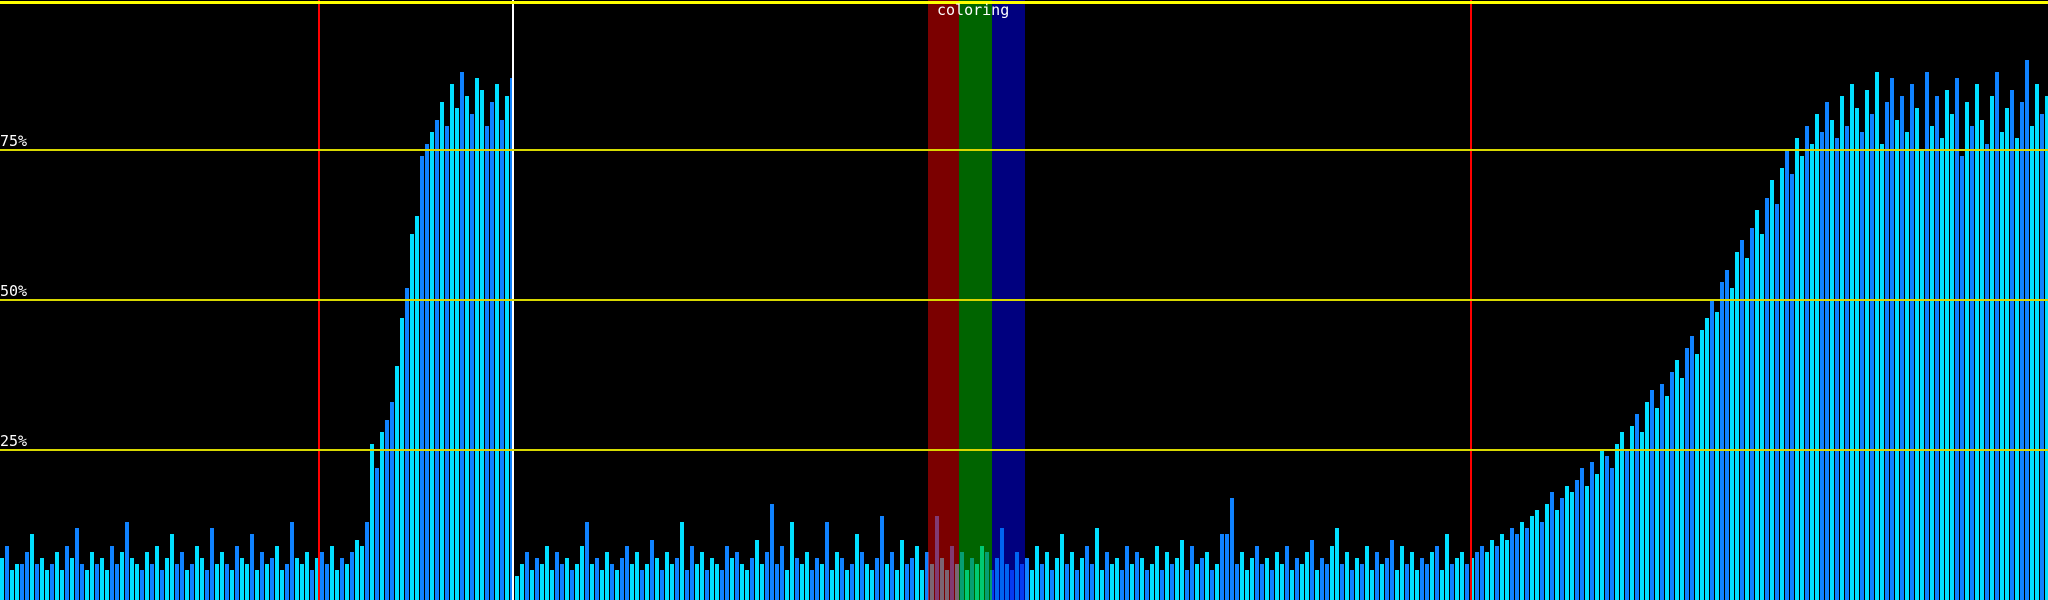 Image resolution: width=2048 pixels, height=600 pixels. Describe the element at coordinates (973, 10) in the screenshot. I see `coloring-title: coloring` at that location.